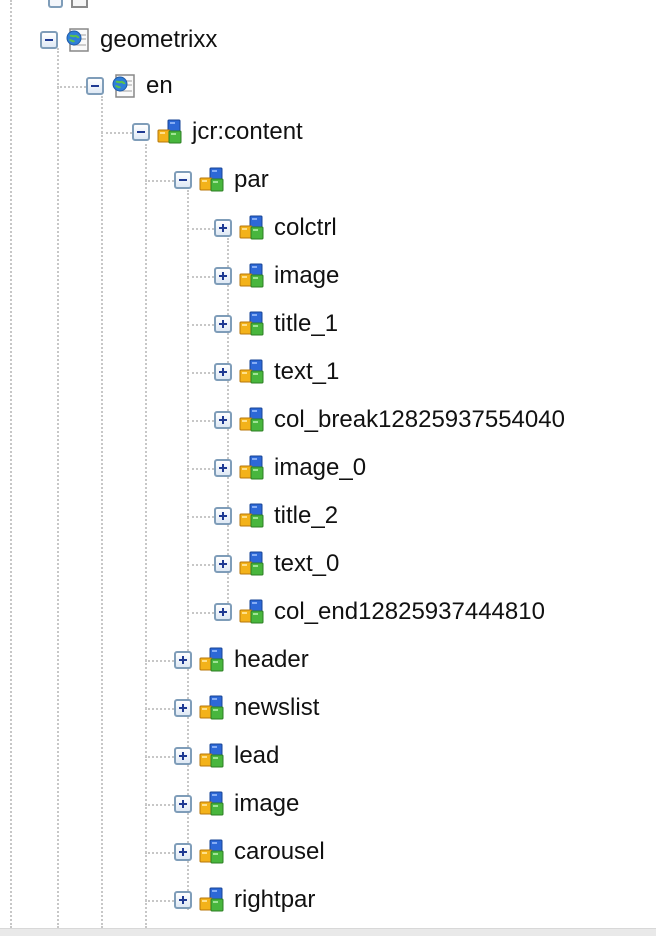 This screenshot has width=656, height=936. Describe the element at coordinates (306, 324) in the screenshot. I see `tree-node-label: title_1` at that location.